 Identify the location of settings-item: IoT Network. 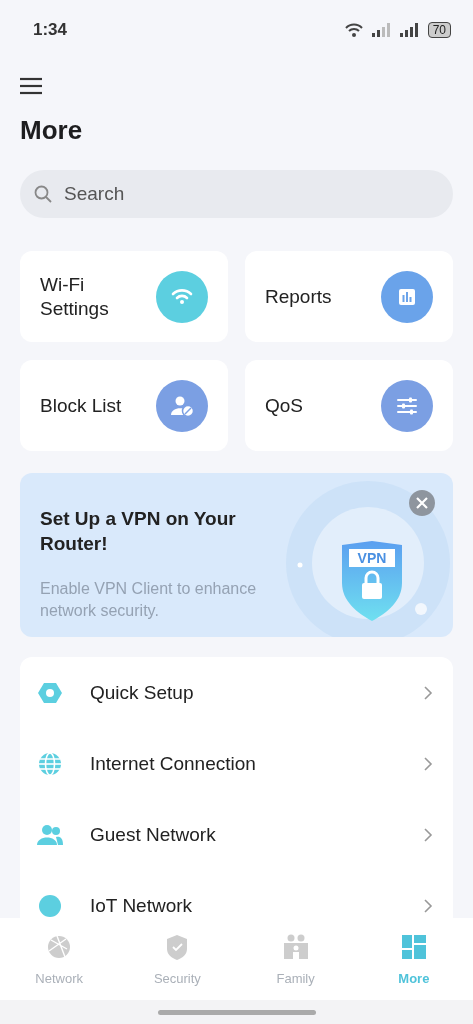
(236, 894).